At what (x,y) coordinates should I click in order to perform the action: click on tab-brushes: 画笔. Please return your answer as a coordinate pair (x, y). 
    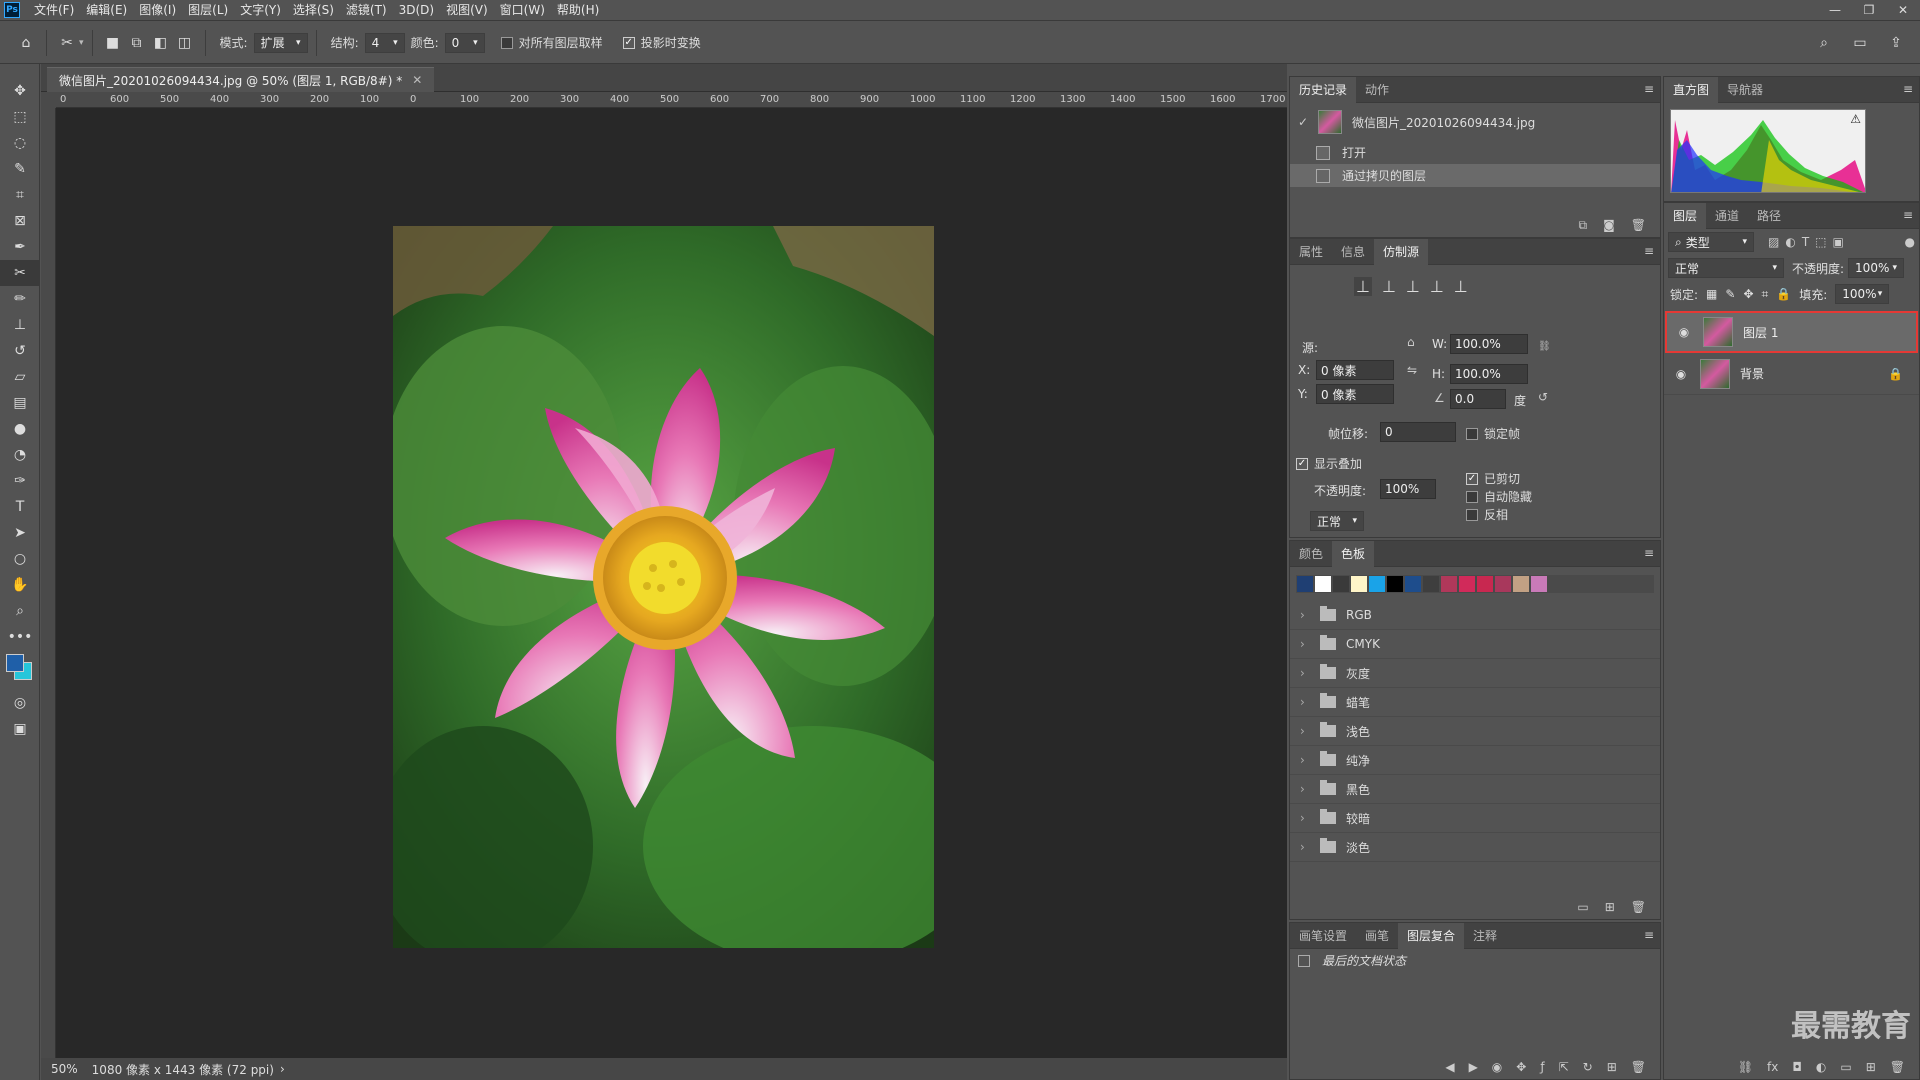
    Looking at the image, I should click on (1377, 936).